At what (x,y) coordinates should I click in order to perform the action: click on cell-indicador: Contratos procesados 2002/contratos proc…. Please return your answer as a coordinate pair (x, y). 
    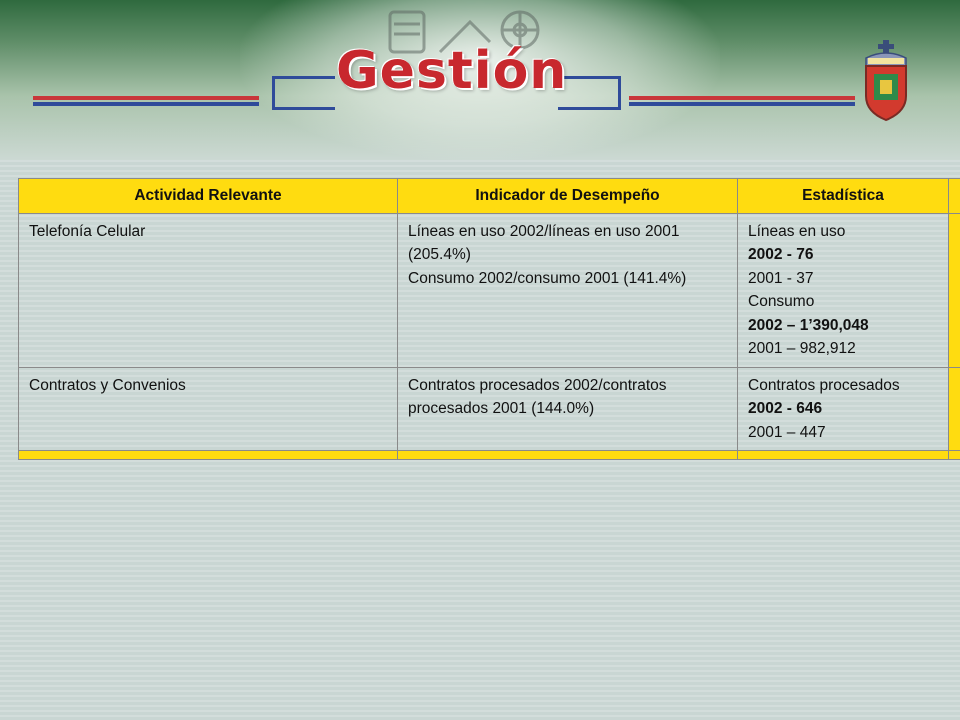
    Looking at the image, I should click on (567, 408).